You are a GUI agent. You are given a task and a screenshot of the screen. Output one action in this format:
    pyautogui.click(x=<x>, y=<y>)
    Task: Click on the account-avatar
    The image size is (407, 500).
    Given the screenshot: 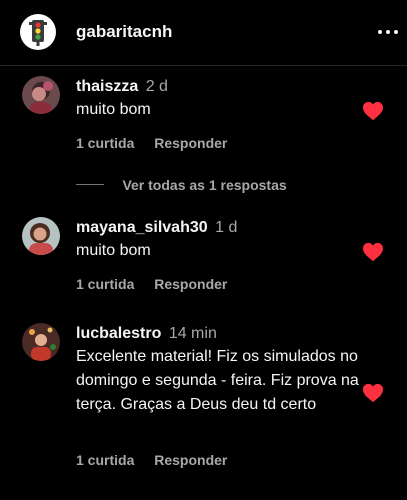 What is the action you would take?
    pyautogui.click(x=38, y=32)
    